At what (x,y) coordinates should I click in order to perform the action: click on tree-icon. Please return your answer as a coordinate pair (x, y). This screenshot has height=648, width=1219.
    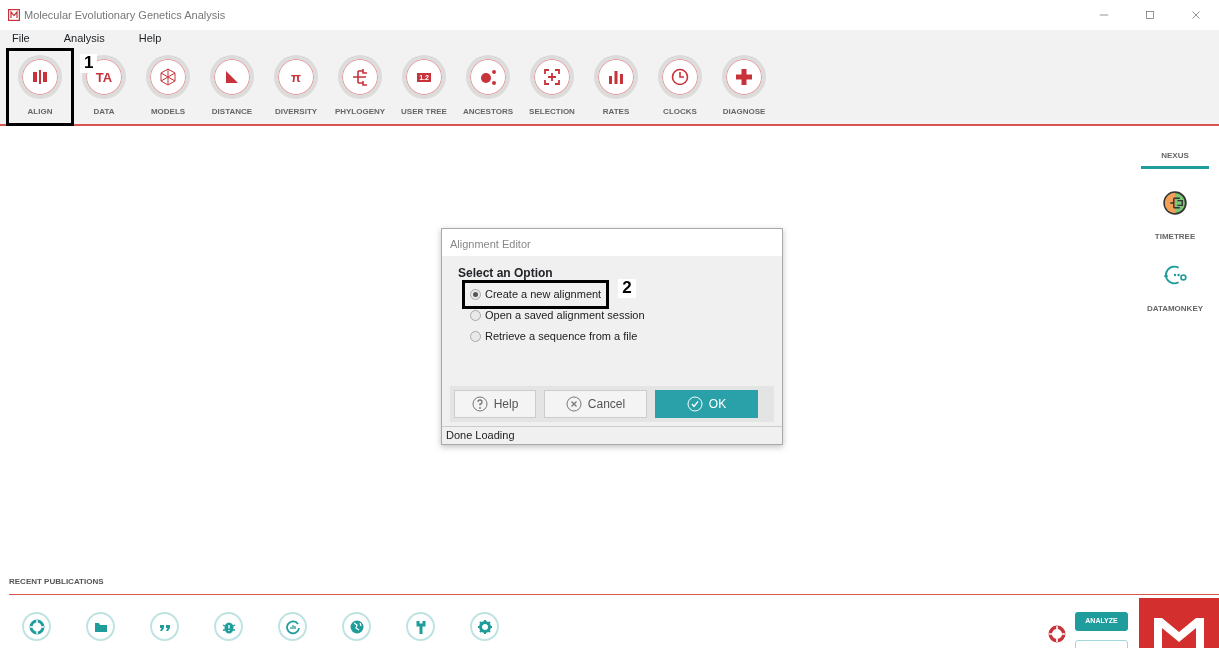
    Looking at the image, I should click on (360, 77).